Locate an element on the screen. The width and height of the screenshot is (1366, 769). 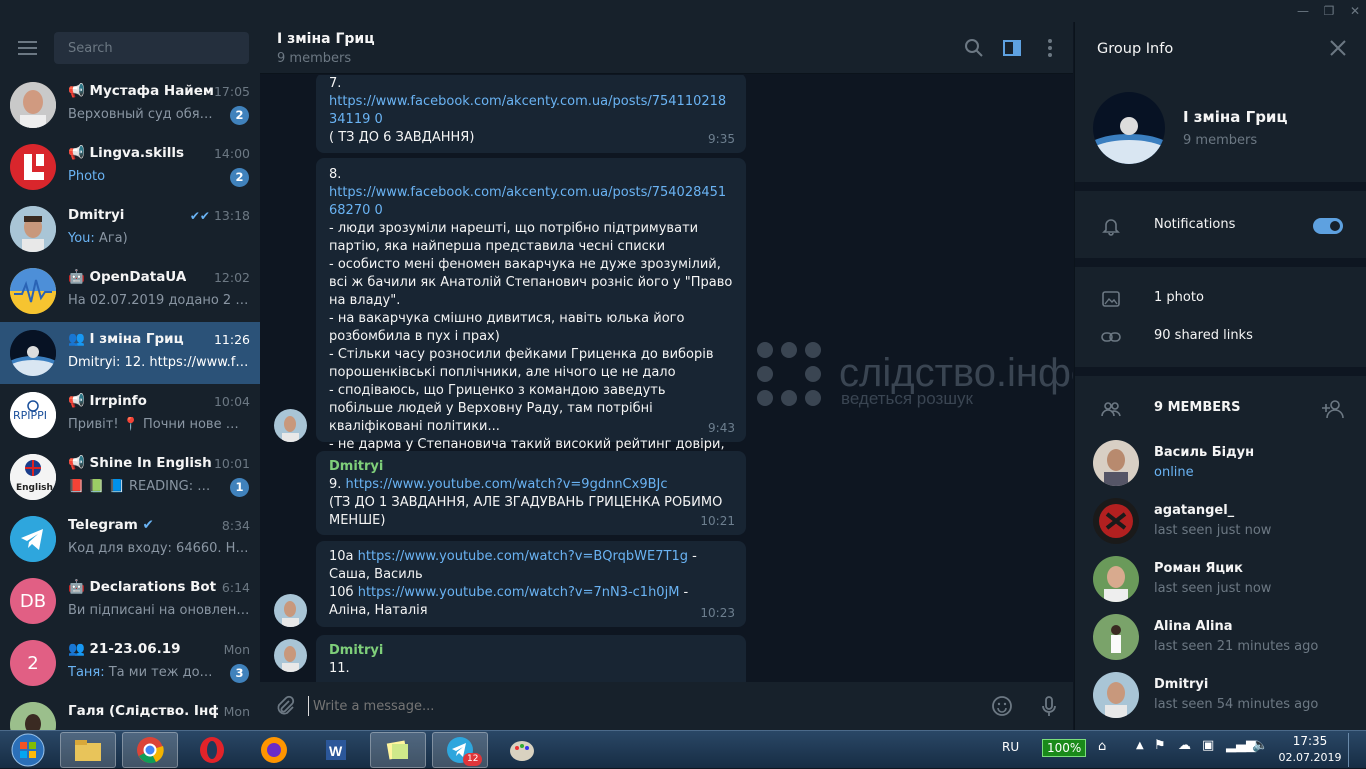
search-input: Search is located at coordinates (151, 48).